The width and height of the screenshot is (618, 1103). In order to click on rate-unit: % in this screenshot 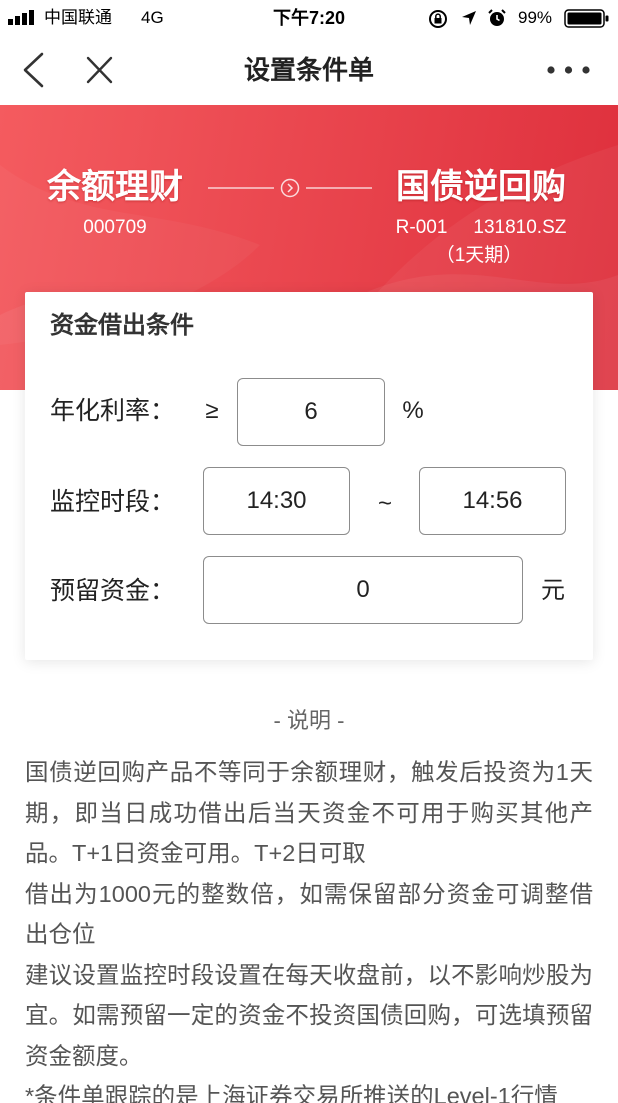, I will do `click(413, 410)`.